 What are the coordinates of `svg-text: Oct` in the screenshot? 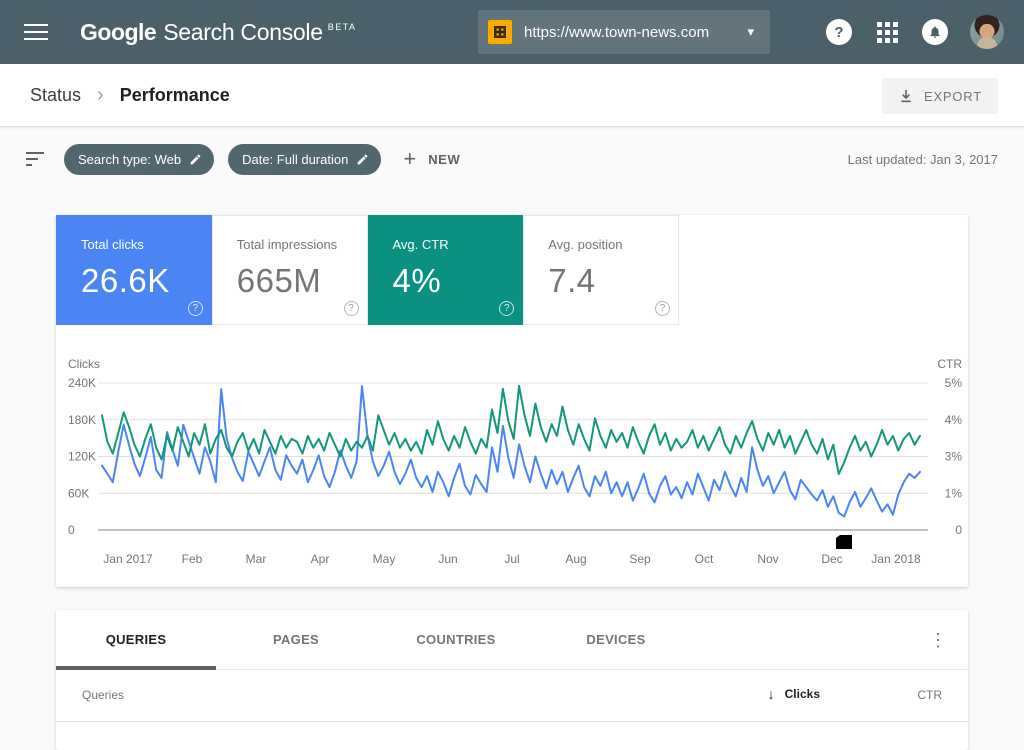 It's located at (704, 559).